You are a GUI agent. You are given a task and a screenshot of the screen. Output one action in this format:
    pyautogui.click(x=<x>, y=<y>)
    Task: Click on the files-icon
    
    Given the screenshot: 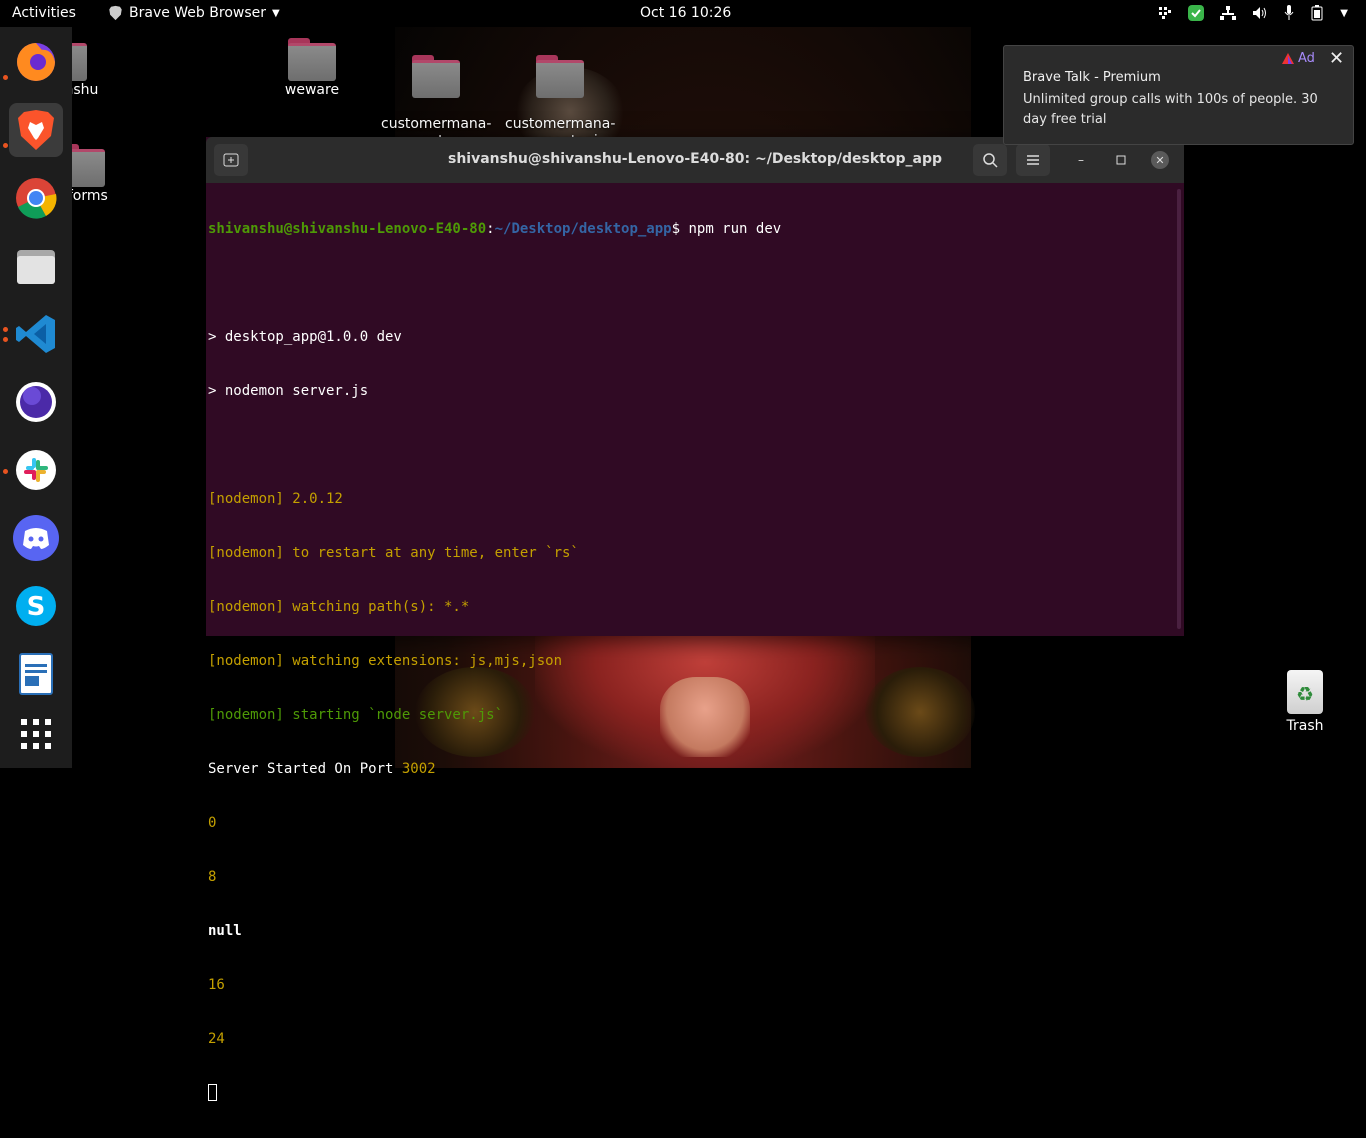 What is the action you would take?
    pyautogui.click(x=36, y=266)
    